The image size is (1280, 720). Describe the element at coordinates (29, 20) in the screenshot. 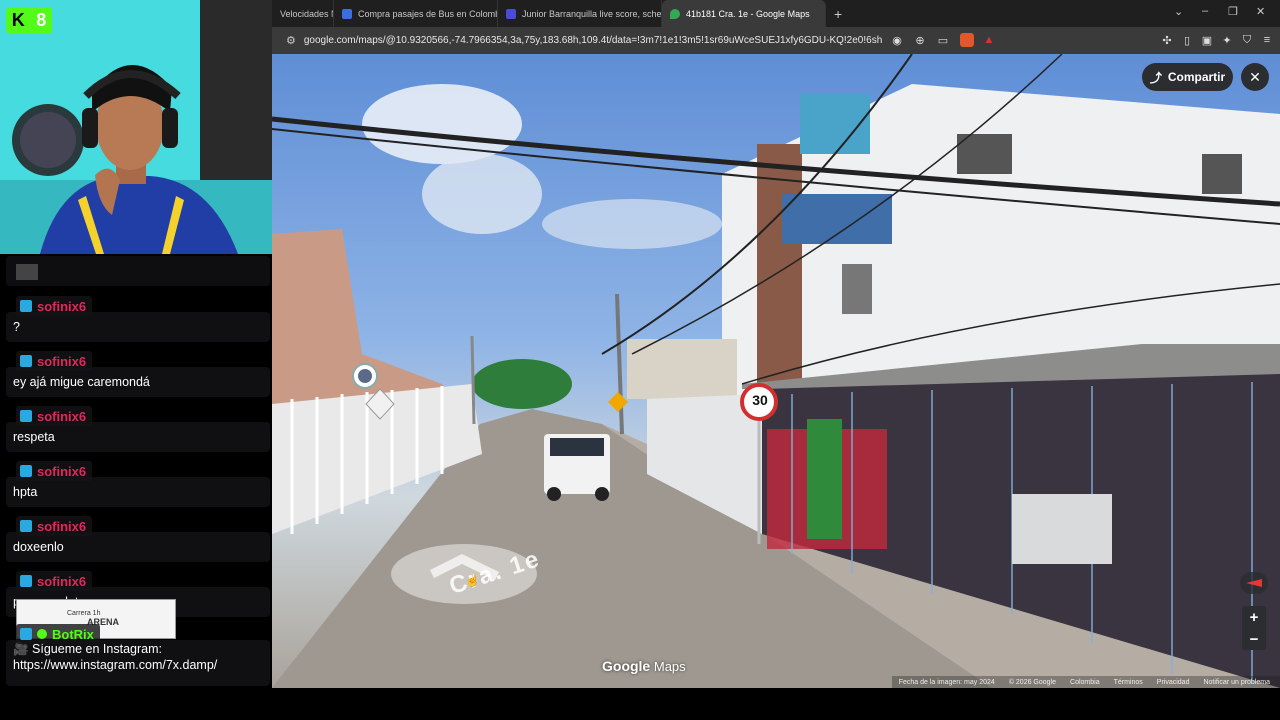

I see `kick-viewer-badge: K 8` at that location.